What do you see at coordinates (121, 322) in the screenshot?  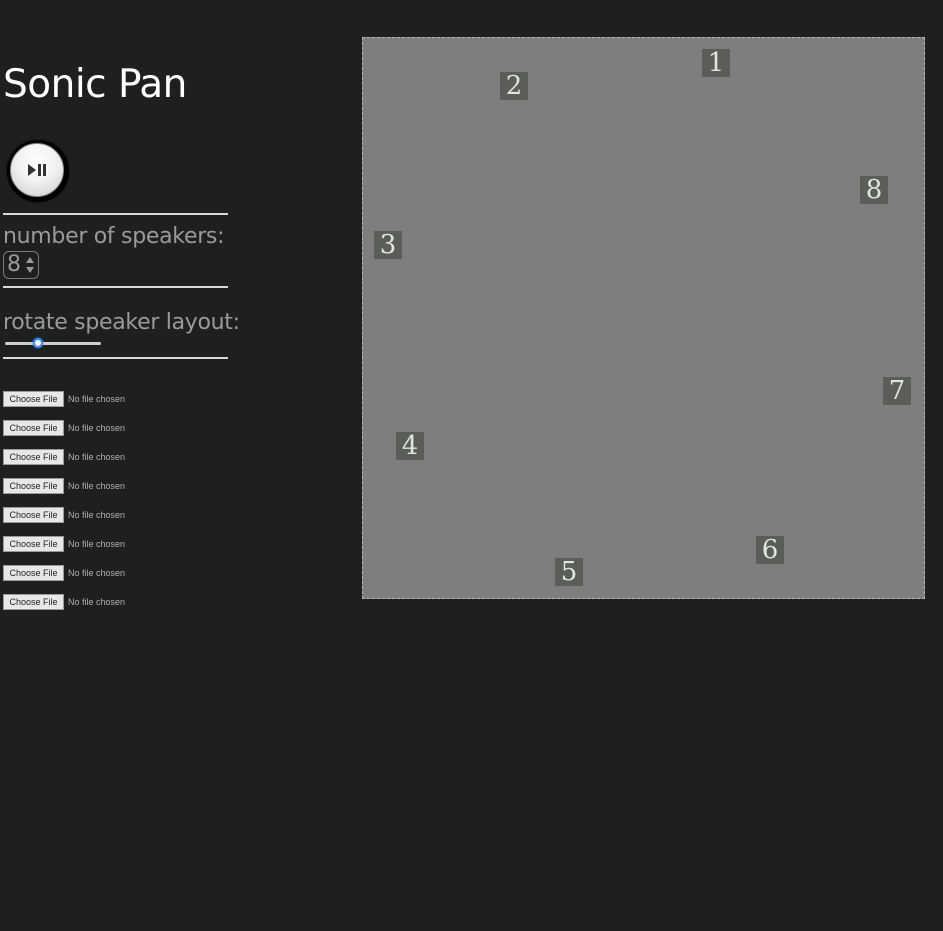 I see `rotate-layout-label: rotate speaker layout:` at bounding box center [121, 322].